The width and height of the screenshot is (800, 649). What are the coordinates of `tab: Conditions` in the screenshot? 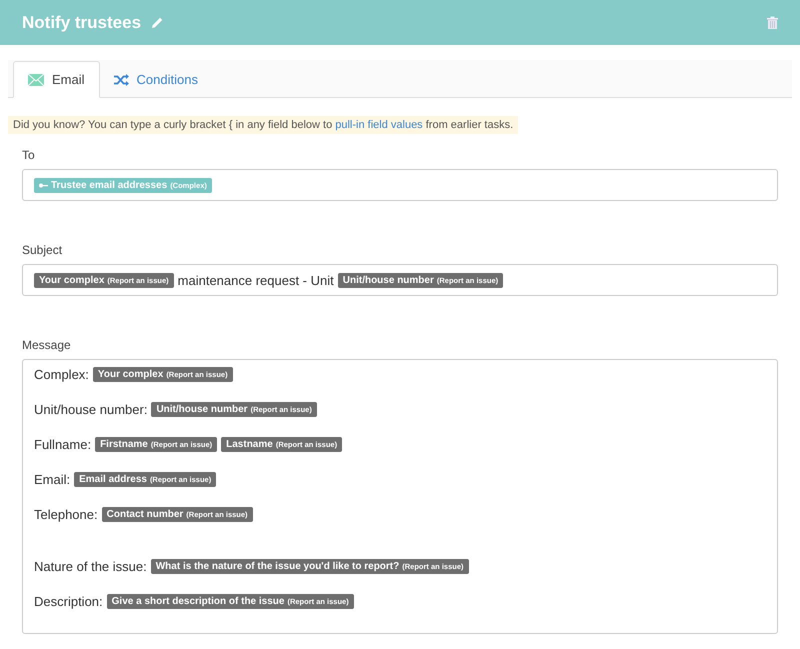 It's located at (156, 79).